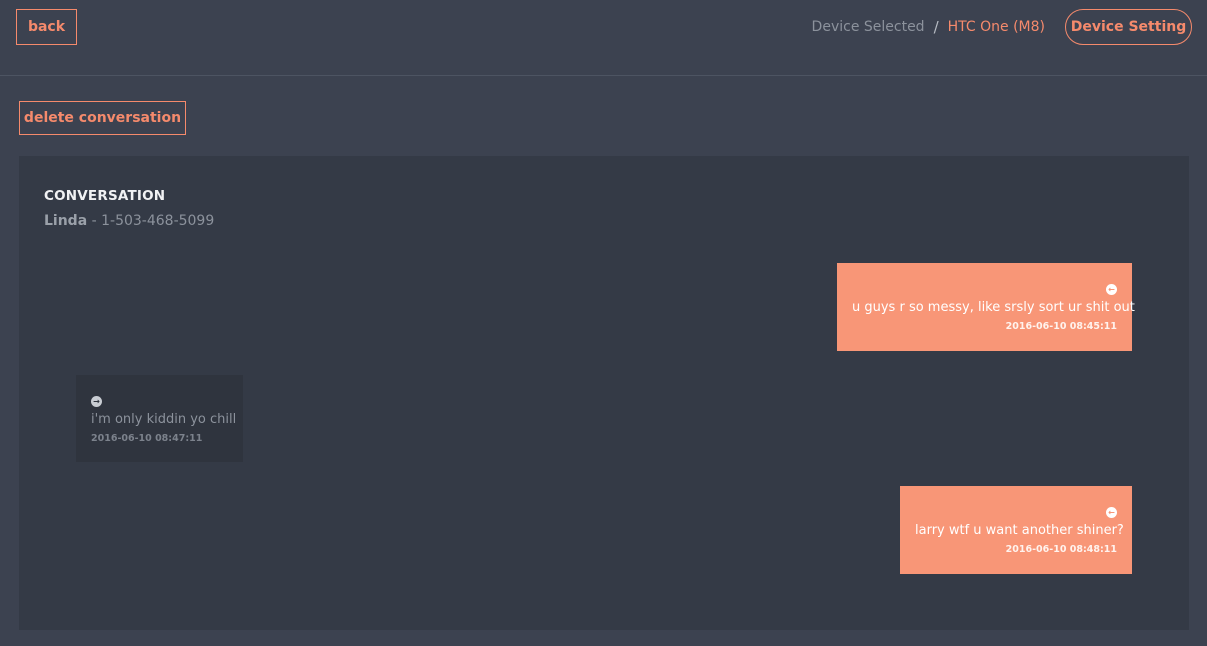 The height and width of the screenshot is (646, 1207). What do you see at coordinates (158, 221) in the screenshot?
I see `contact-number: 1-503-468-5099` at bounding box center [158, 221].